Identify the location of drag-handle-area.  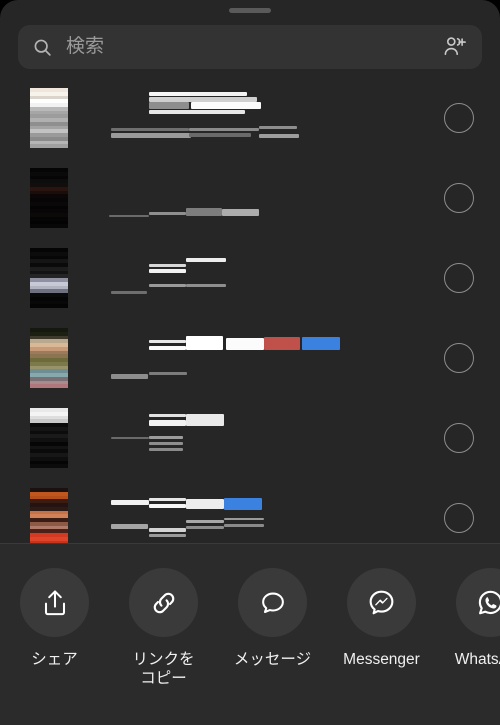
(250, 10).